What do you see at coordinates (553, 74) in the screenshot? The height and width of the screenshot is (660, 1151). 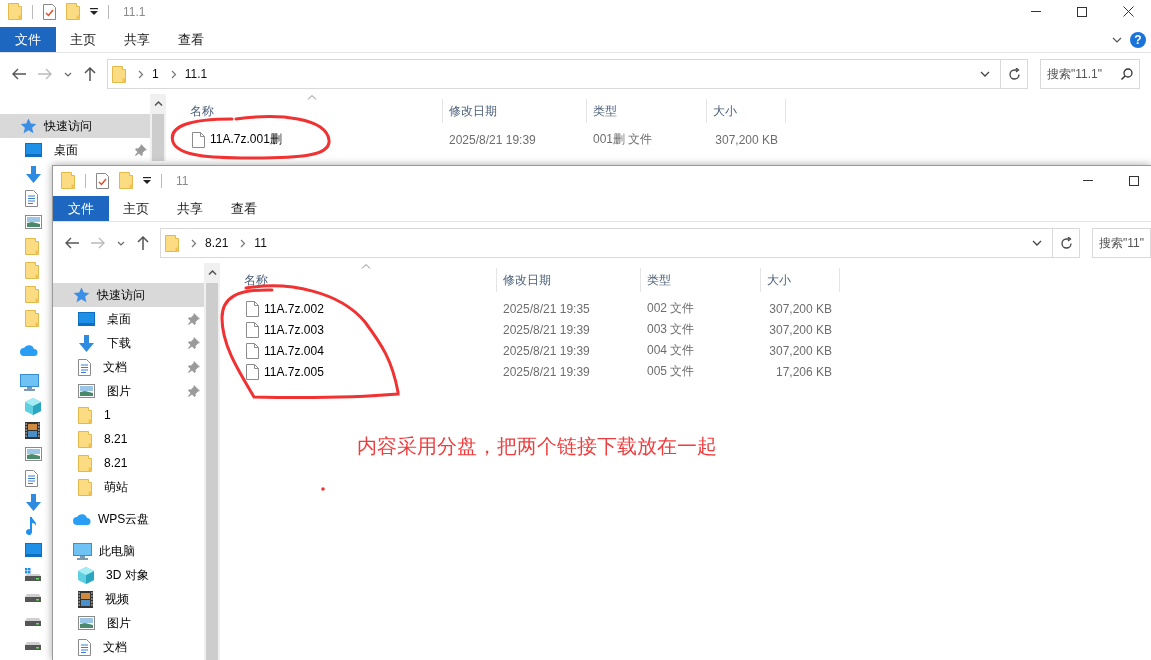 I see `address-bar: 1 11.1` at bounding box center [553, 74].